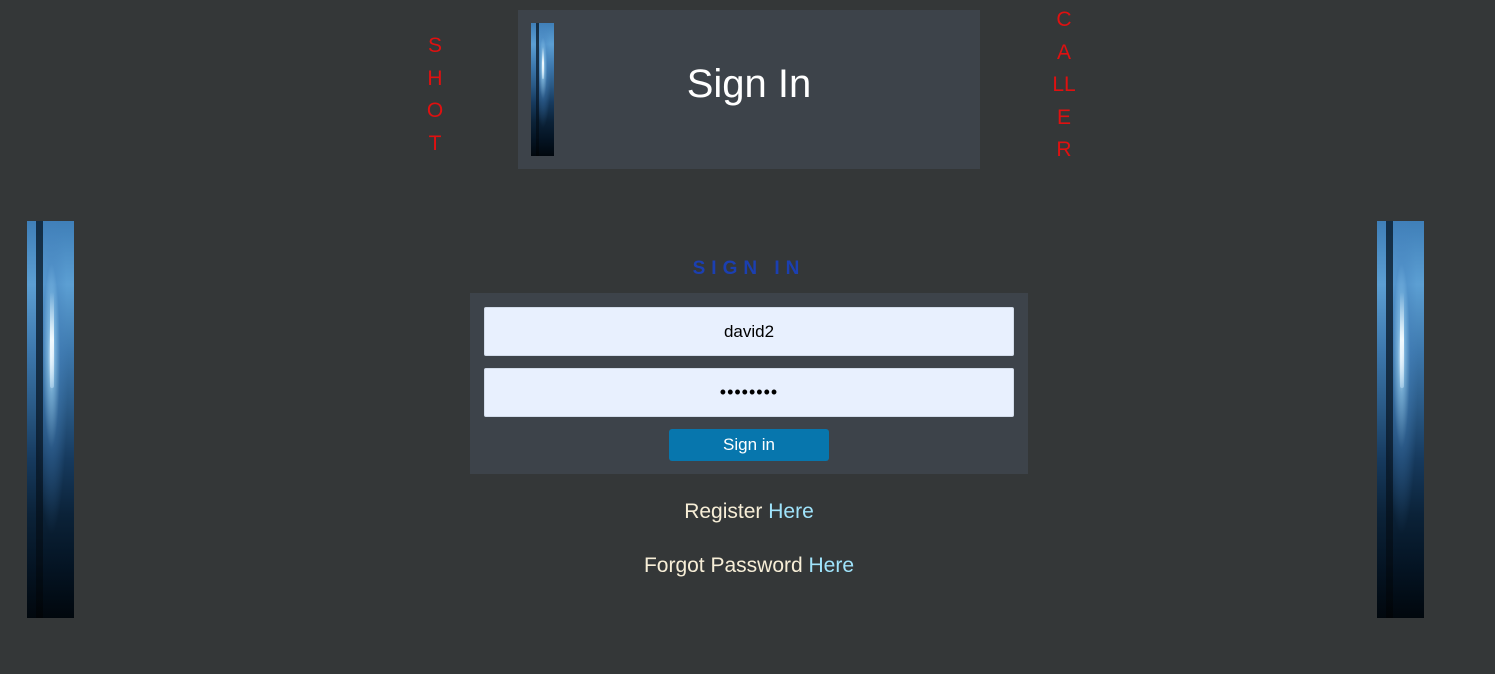 The width and height of the screenshot is (1495, 674). I want to click on caller-side-text: CALLER, so click(1064, 85).